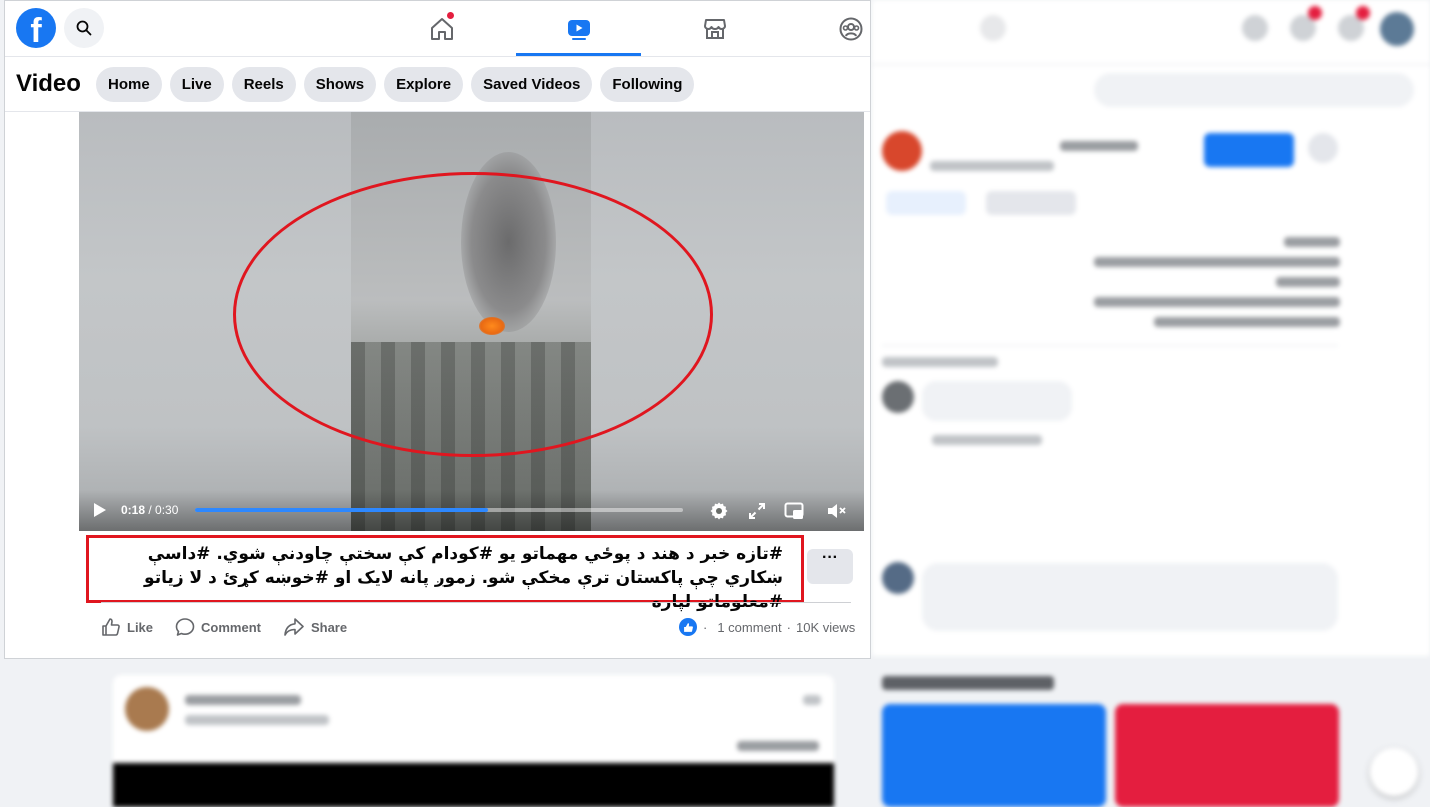  I want to click on comment-count: 1 comment, so click(749, 627).